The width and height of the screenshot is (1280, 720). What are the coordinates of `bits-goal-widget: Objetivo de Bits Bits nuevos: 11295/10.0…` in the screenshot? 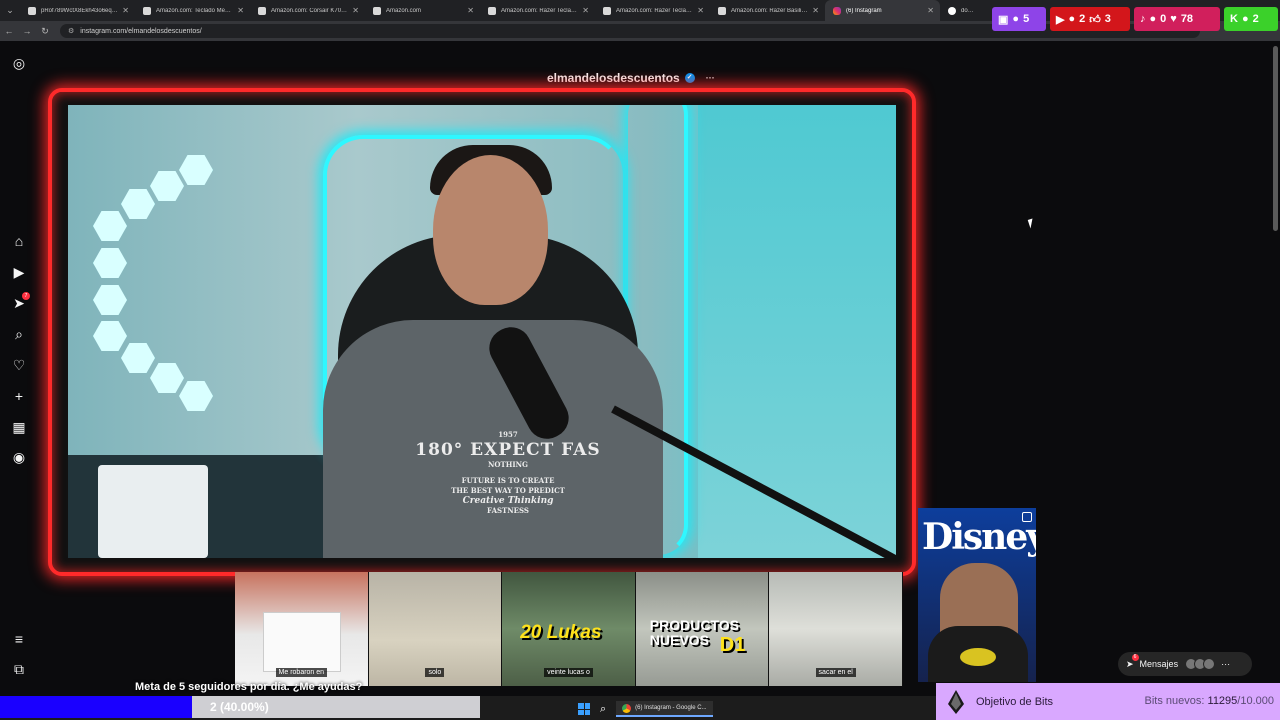 It's located at (1108, 701).